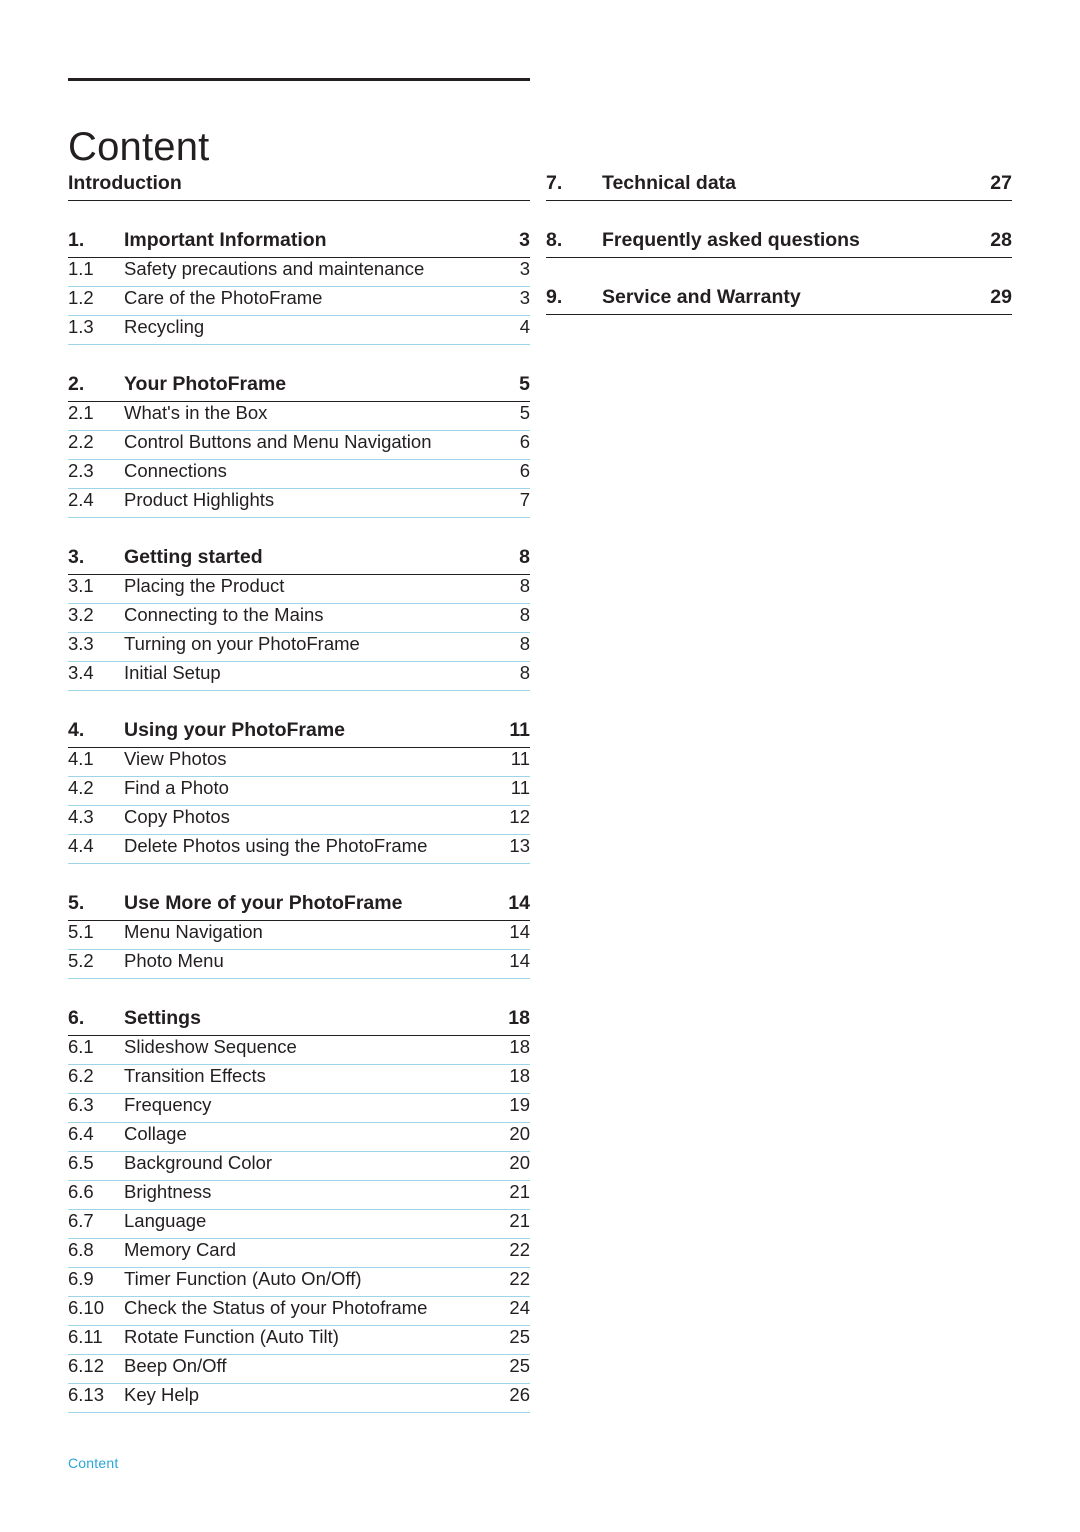 Image resolution: width=1080 pixels, height=1532 pixels. I want to click on toc-subentry-row: 2.2 Control Buttons and Menu Navigation 6, so click(299, 445).